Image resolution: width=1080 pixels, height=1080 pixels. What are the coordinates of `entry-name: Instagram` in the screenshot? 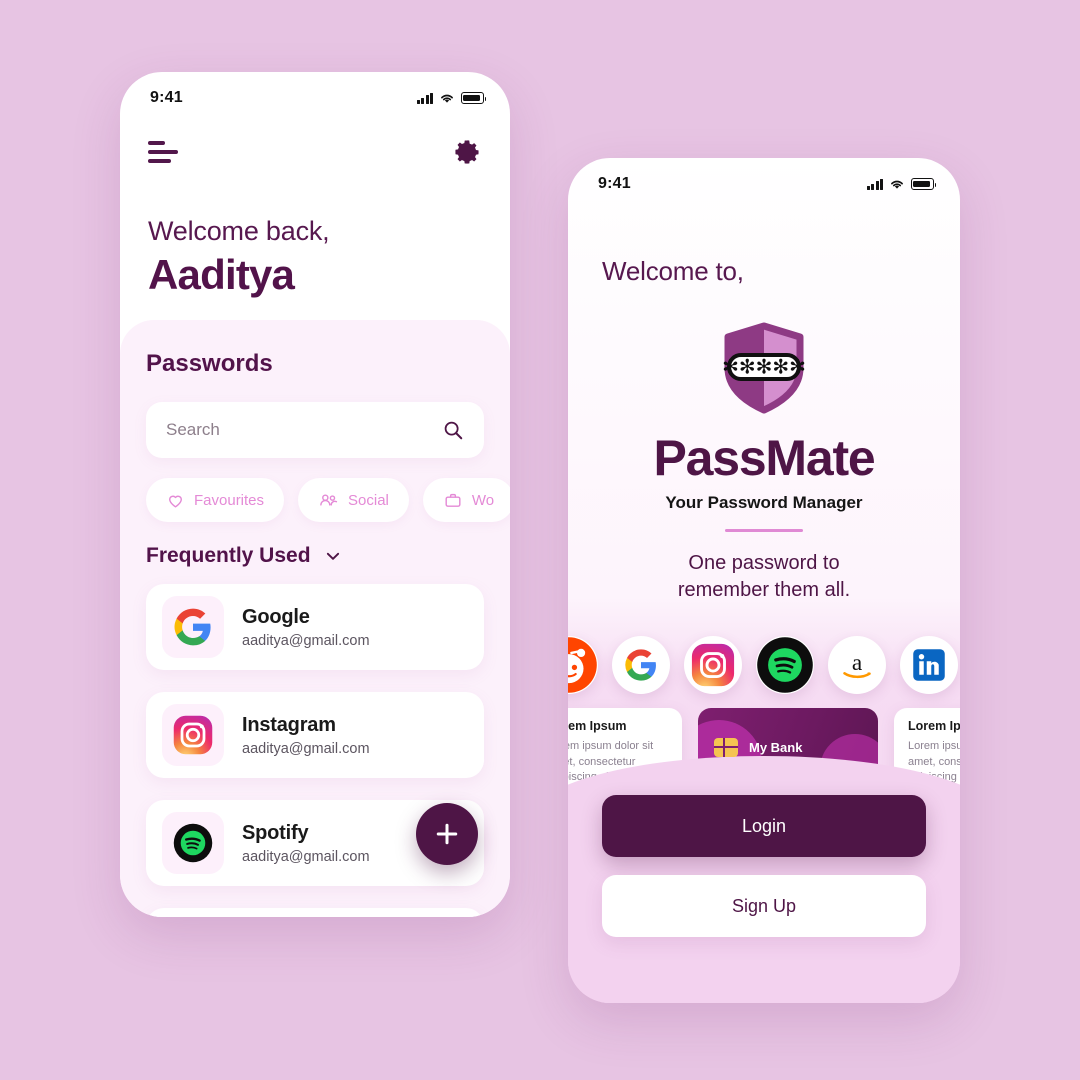 It's located at (289, 724).